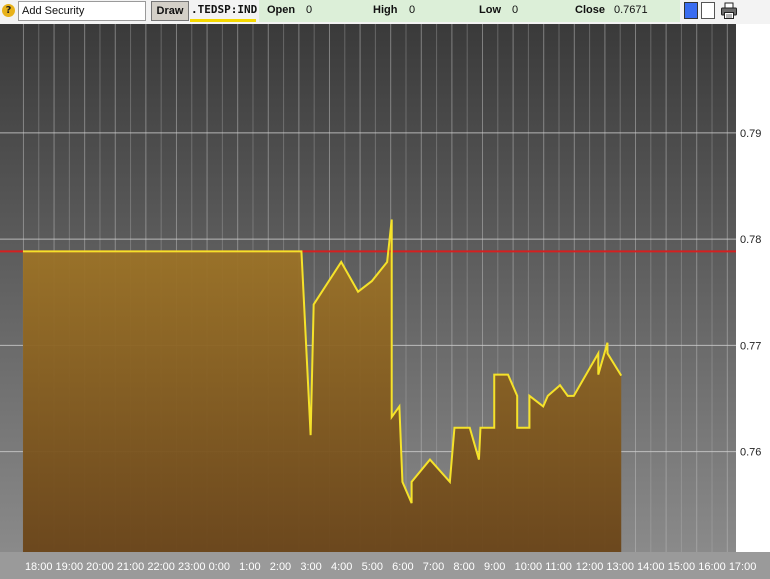 This screenshot has height=579, width=770. I want to click on draw-button: Draw, so click(170, 11).